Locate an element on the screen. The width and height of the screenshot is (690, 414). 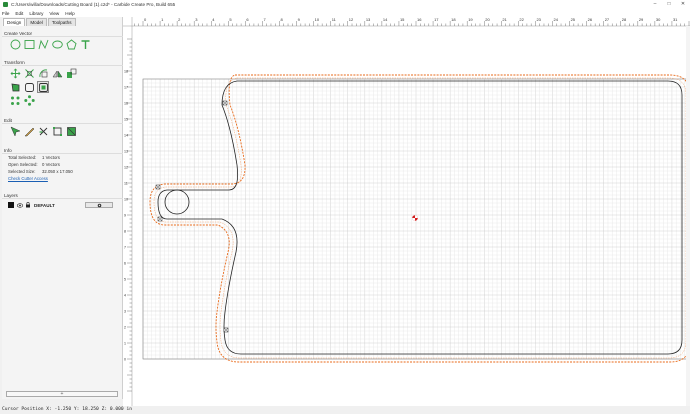
ruler-label-top: 29 is located at coordinates (641, 19).